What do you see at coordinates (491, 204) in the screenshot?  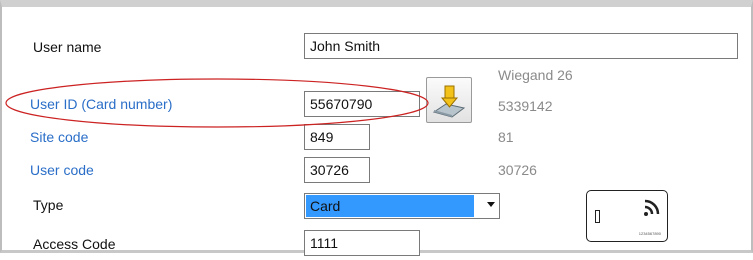 I see `chevron-down-icon` at bounding box center [491, 204].